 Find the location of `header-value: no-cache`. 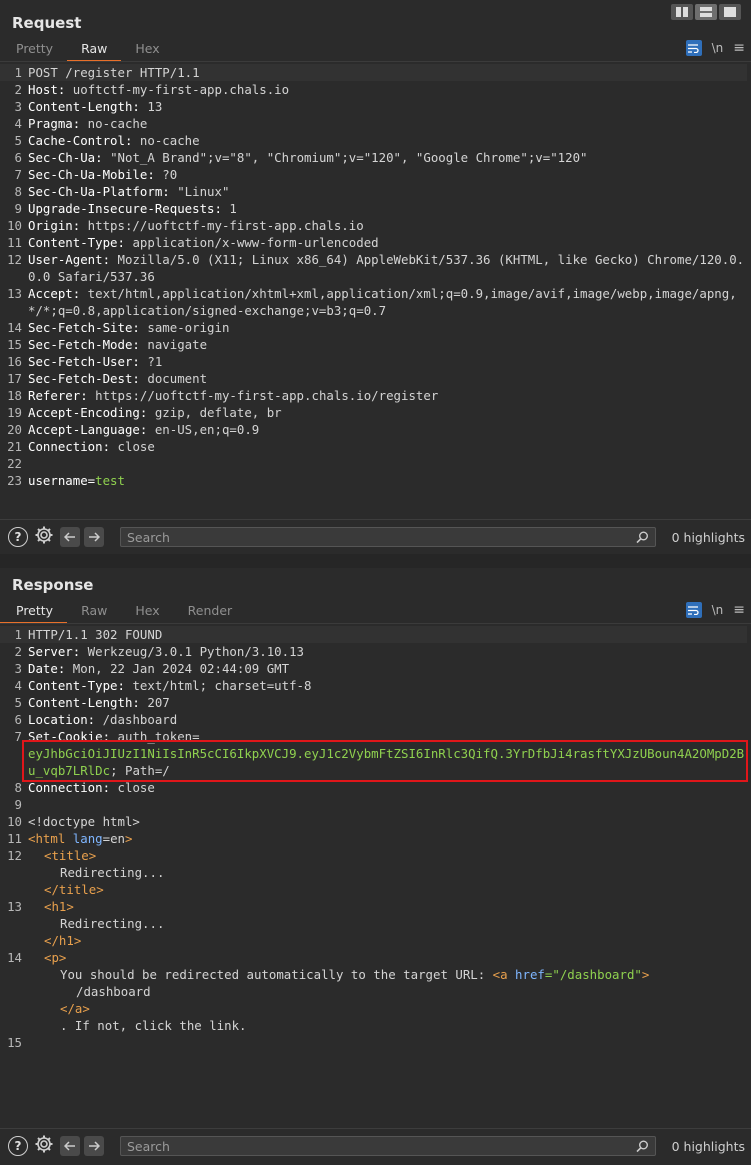

header-value: no-cache is located at coordinates (166, 140).